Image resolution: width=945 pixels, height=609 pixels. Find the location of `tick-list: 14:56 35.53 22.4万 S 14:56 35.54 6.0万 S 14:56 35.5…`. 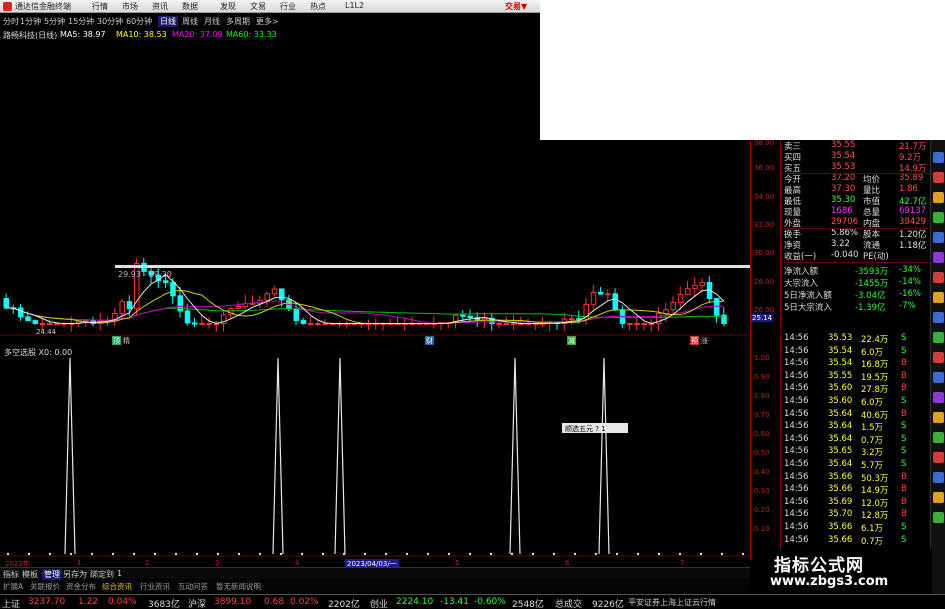

tick-list: 14:56 35.53 22.4万 S 14:56 35.54 6.0万 S 14:56 35.5… is located at coordinates (855, 440).